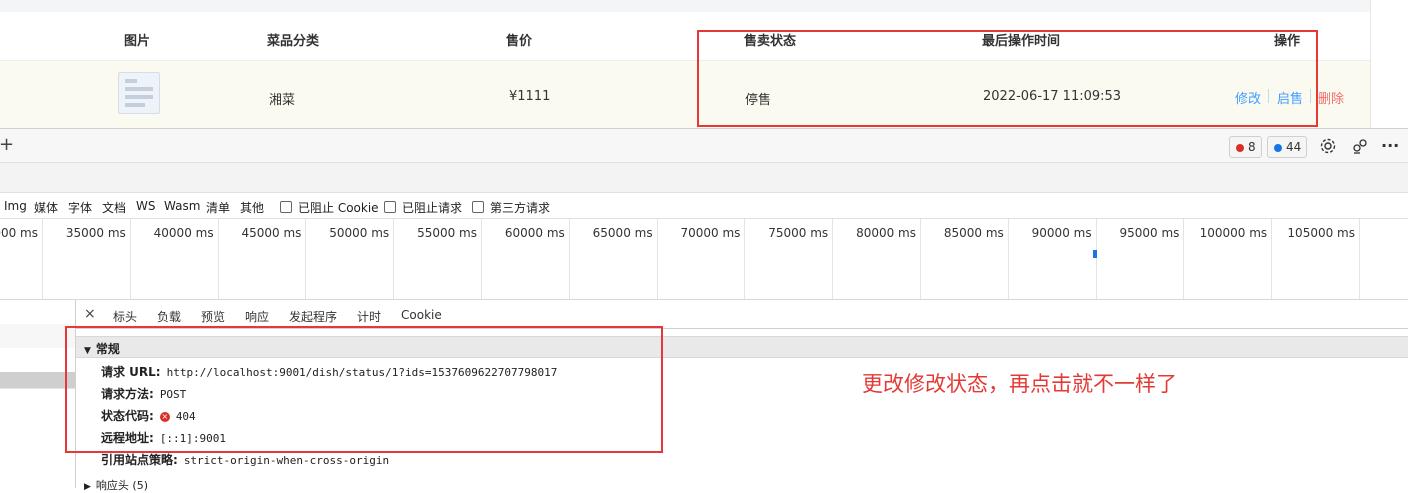 This screenshot has height=493, width=1408. What do you see at coordinates (137, 41) in the screenshot?
I see `header-image: 图片` at bounding box center [137, 41].